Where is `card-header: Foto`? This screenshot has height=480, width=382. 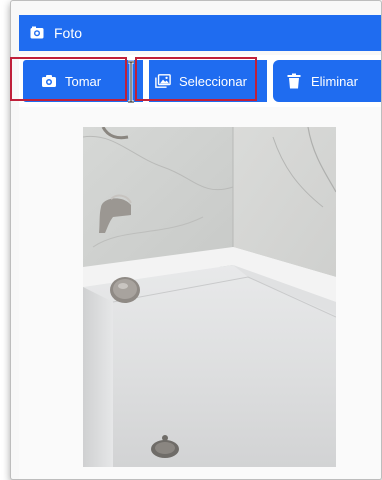
card-header: Foto is located at coordinates (200, 33).